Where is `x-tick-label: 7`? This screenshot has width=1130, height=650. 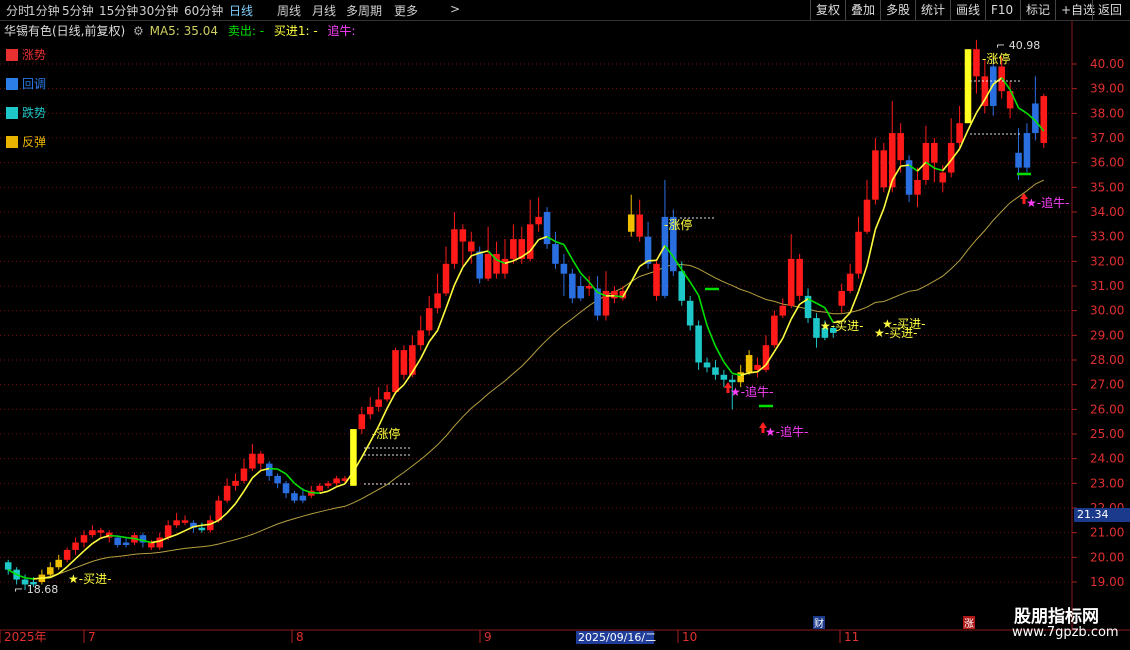
x-tick-label: 7 is located at coordinates (92, 637).